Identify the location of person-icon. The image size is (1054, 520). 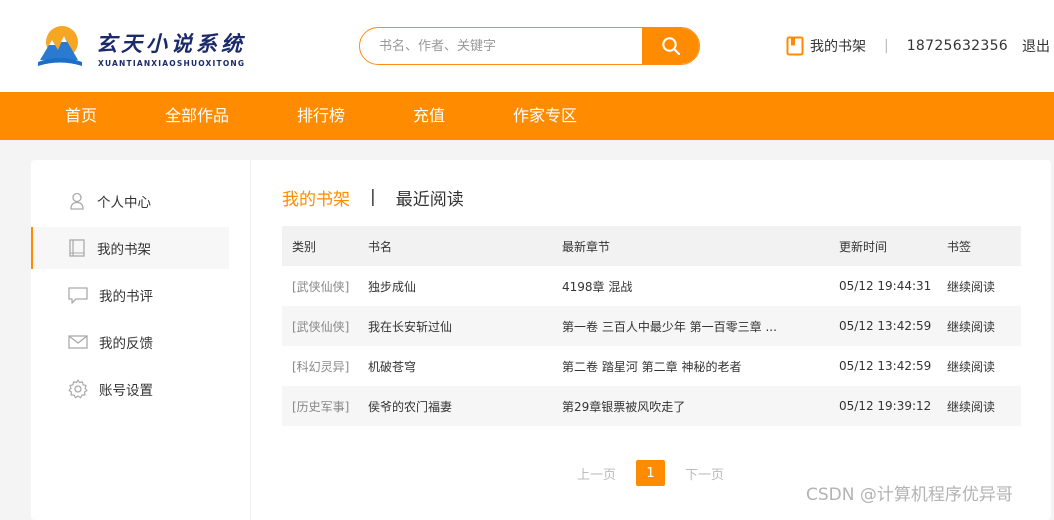
(77, 201).